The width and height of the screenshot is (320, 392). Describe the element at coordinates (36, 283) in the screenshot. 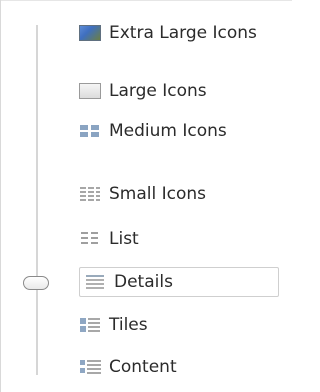

I see `view-size-slider-thumb` at that location.